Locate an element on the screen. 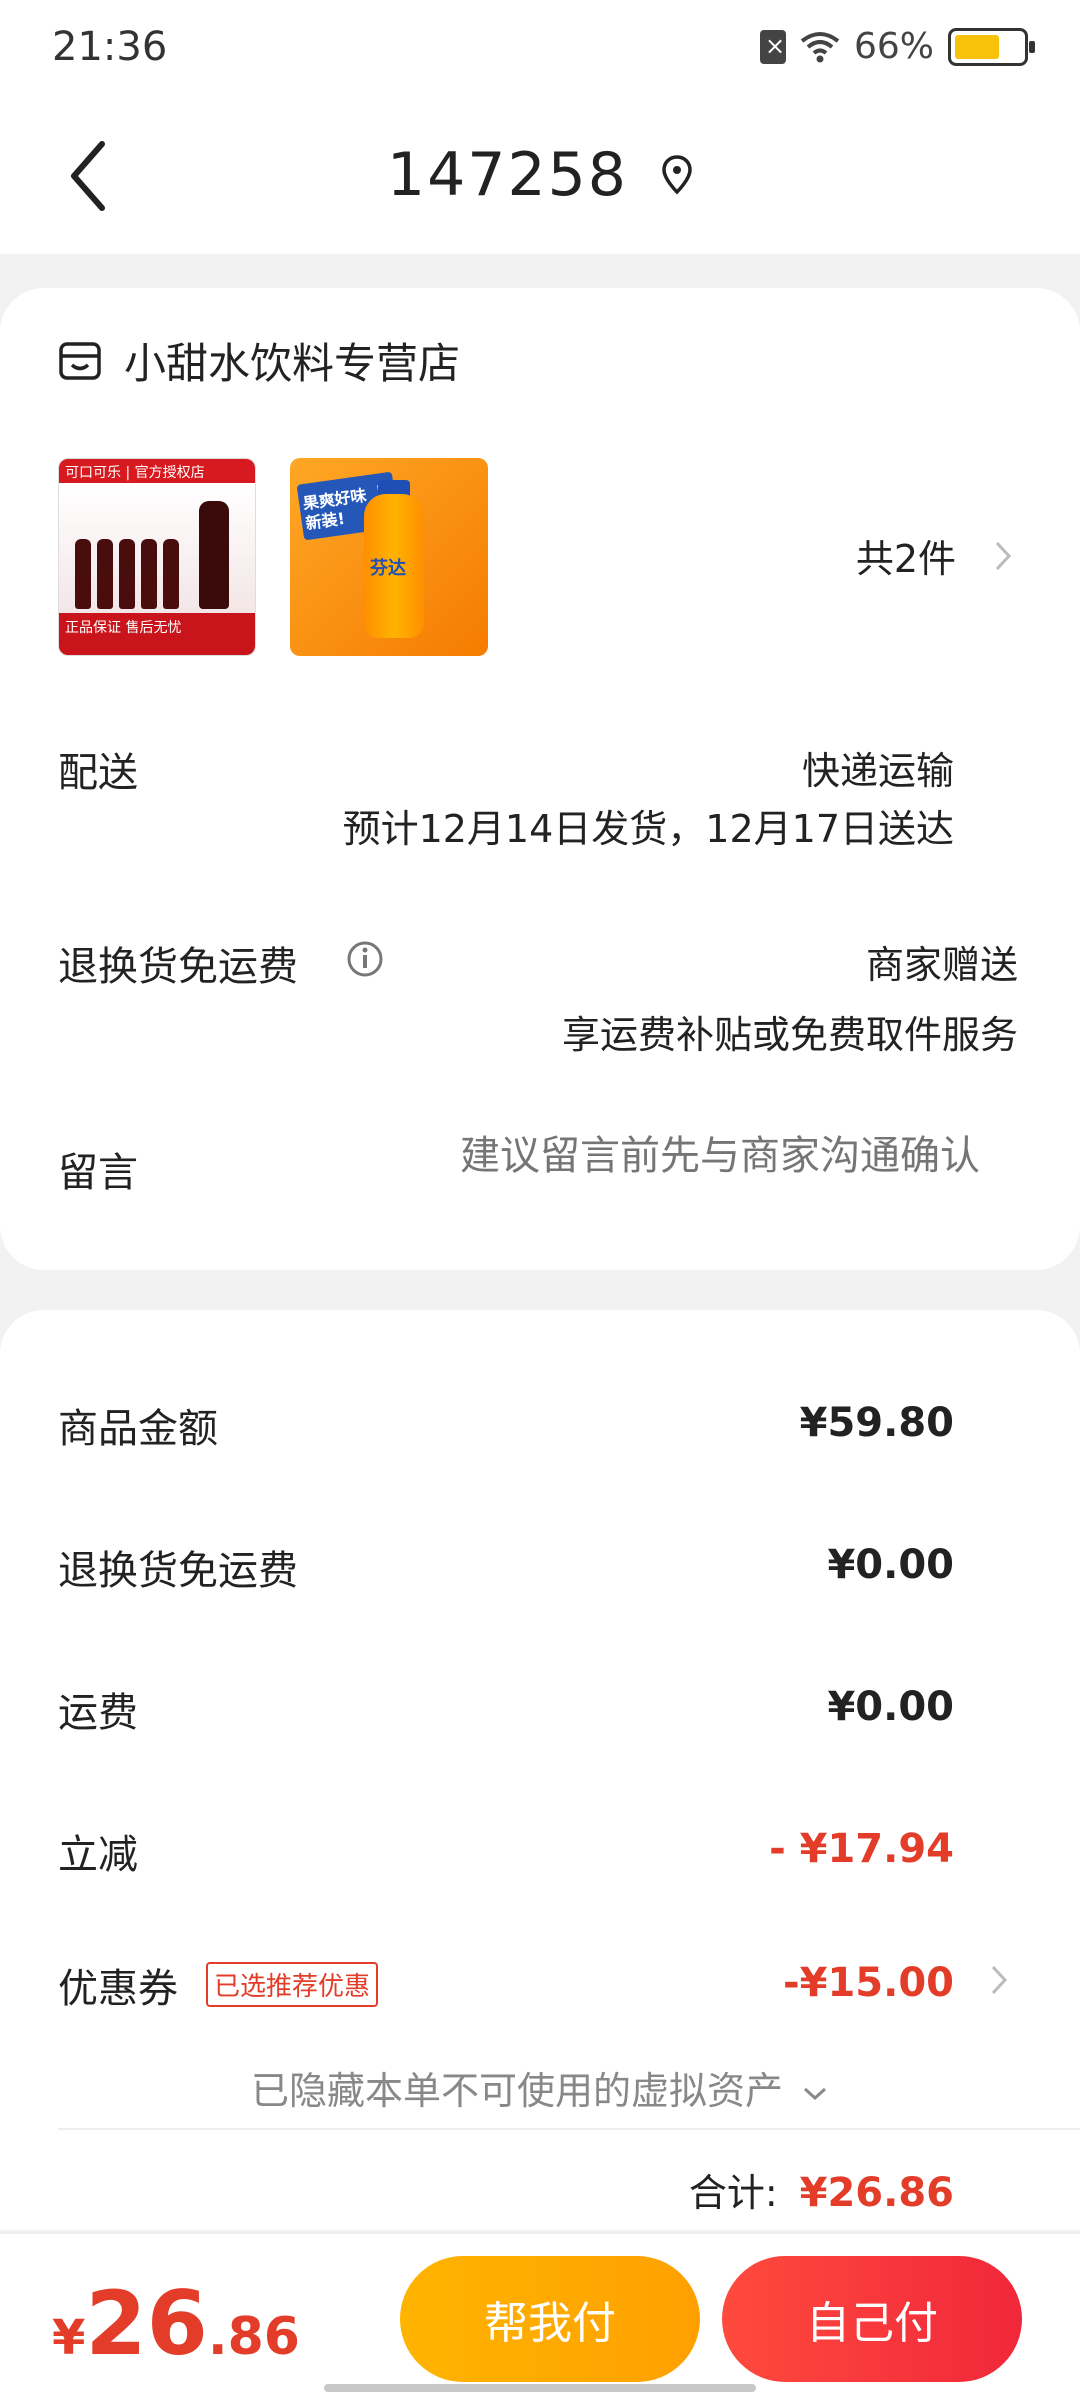 This screenshot has height=2400, width=1080. total-row: 合计: ¥26.86 is located at coordinates (821, 2189).